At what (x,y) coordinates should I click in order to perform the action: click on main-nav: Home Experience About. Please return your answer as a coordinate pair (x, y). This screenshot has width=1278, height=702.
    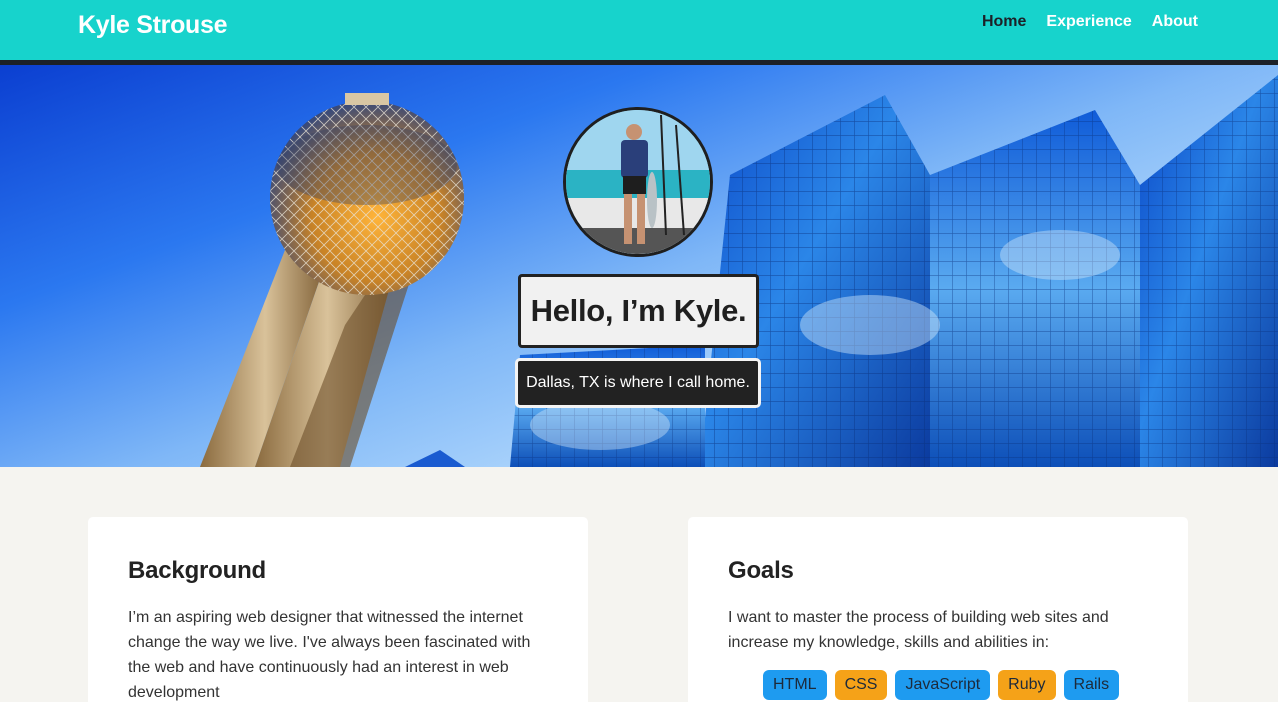
    Looking at the image, I should click on (1090, 22).